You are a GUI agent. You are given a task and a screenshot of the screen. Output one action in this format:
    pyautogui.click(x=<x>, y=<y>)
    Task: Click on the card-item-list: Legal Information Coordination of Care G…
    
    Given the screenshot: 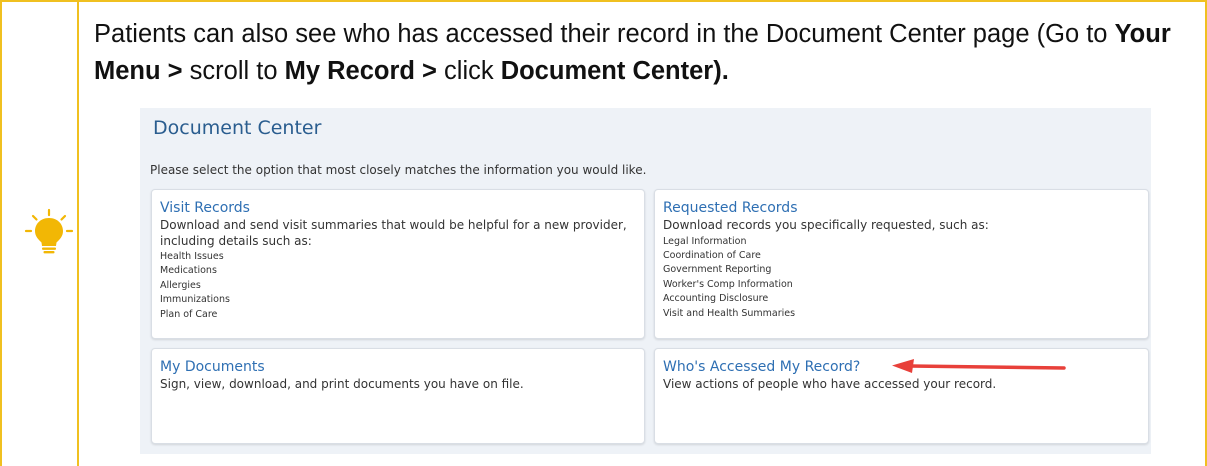 What is the action you would take?
    pyautogui.click(x=901, y=278)
    